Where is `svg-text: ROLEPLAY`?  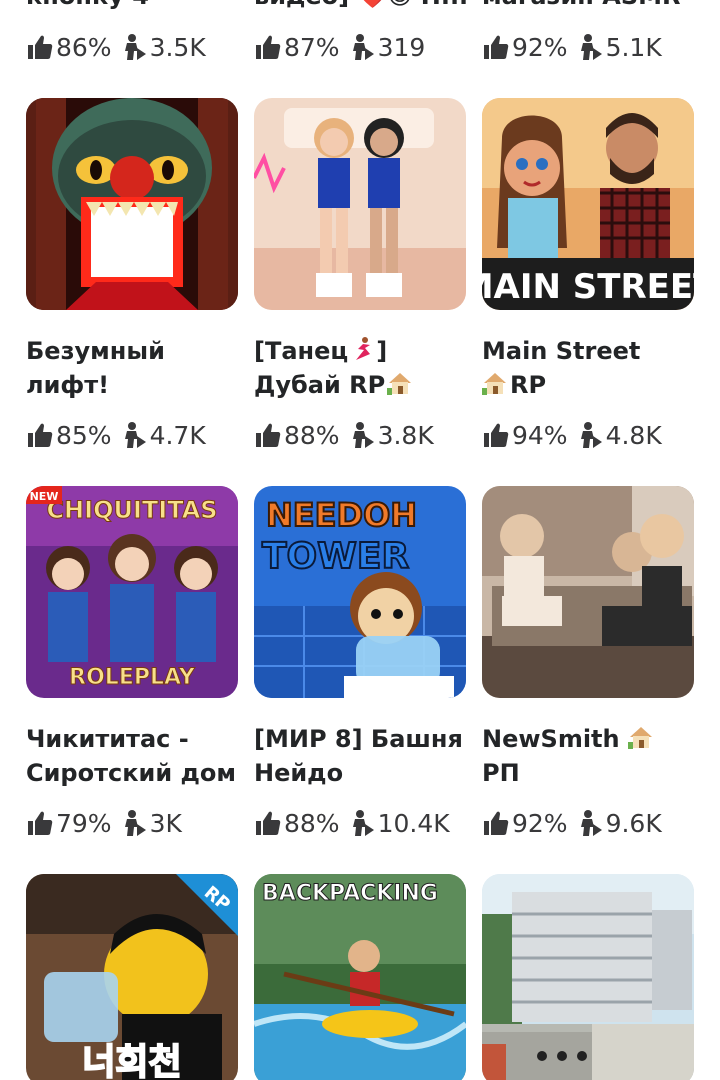 svg-text: ROLEPLAY is located at coordinates (132, 677).